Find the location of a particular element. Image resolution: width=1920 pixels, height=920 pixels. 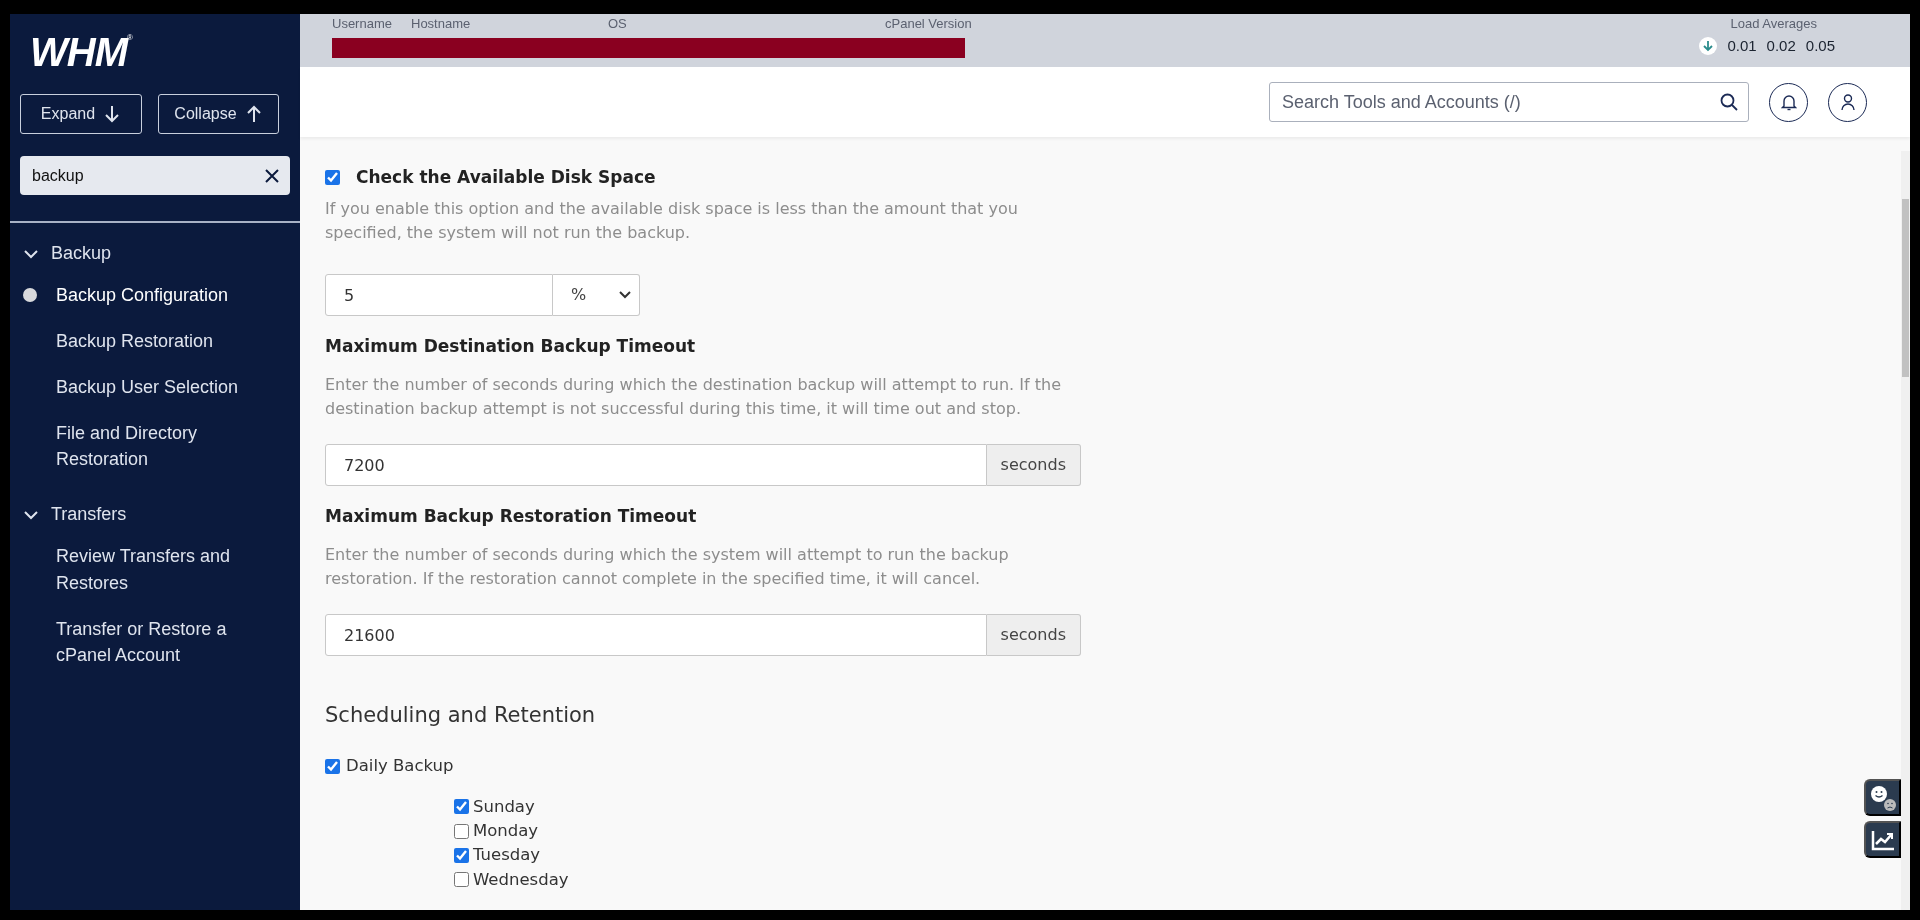

arrow-down-icon is located at coordinates (112, 114).